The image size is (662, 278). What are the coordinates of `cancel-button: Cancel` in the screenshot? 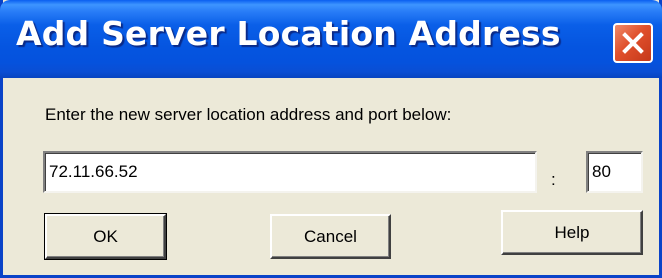 It's located at (330, 236).